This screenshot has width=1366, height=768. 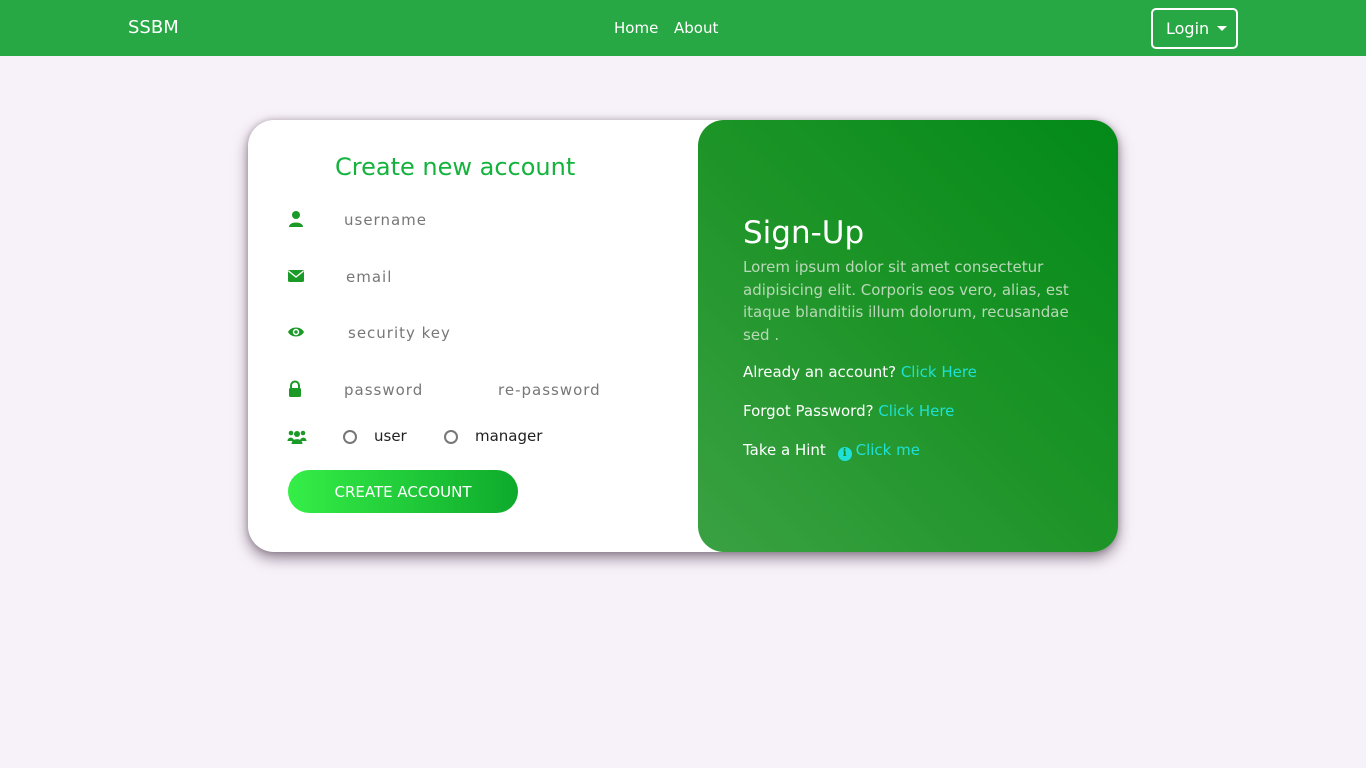 What do you see at coordinates (939, 372) in the screenshot?
I see `login-link: Click Here` at bounding box center [939, 372].